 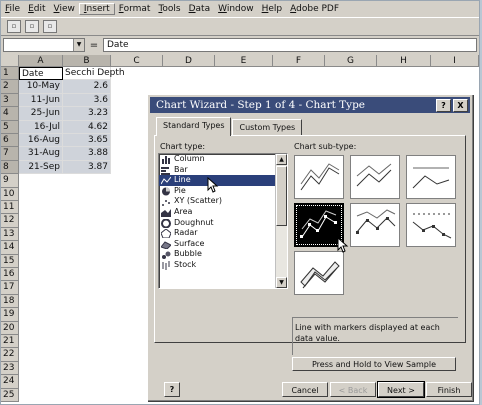 I want to click on column-header-b: B, so click(x=87, y=61).